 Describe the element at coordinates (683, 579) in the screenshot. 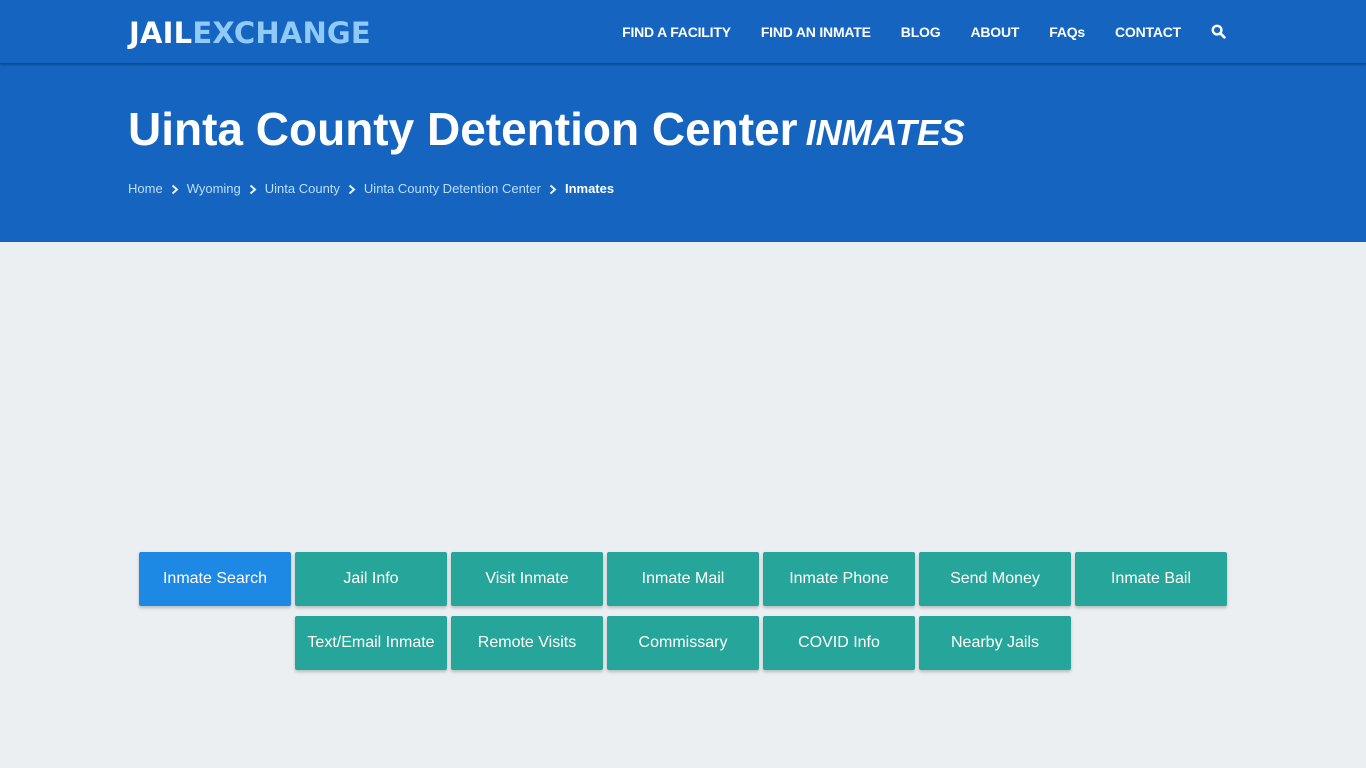

I see `inmate-mail-button: Inmate Mail` at that location.